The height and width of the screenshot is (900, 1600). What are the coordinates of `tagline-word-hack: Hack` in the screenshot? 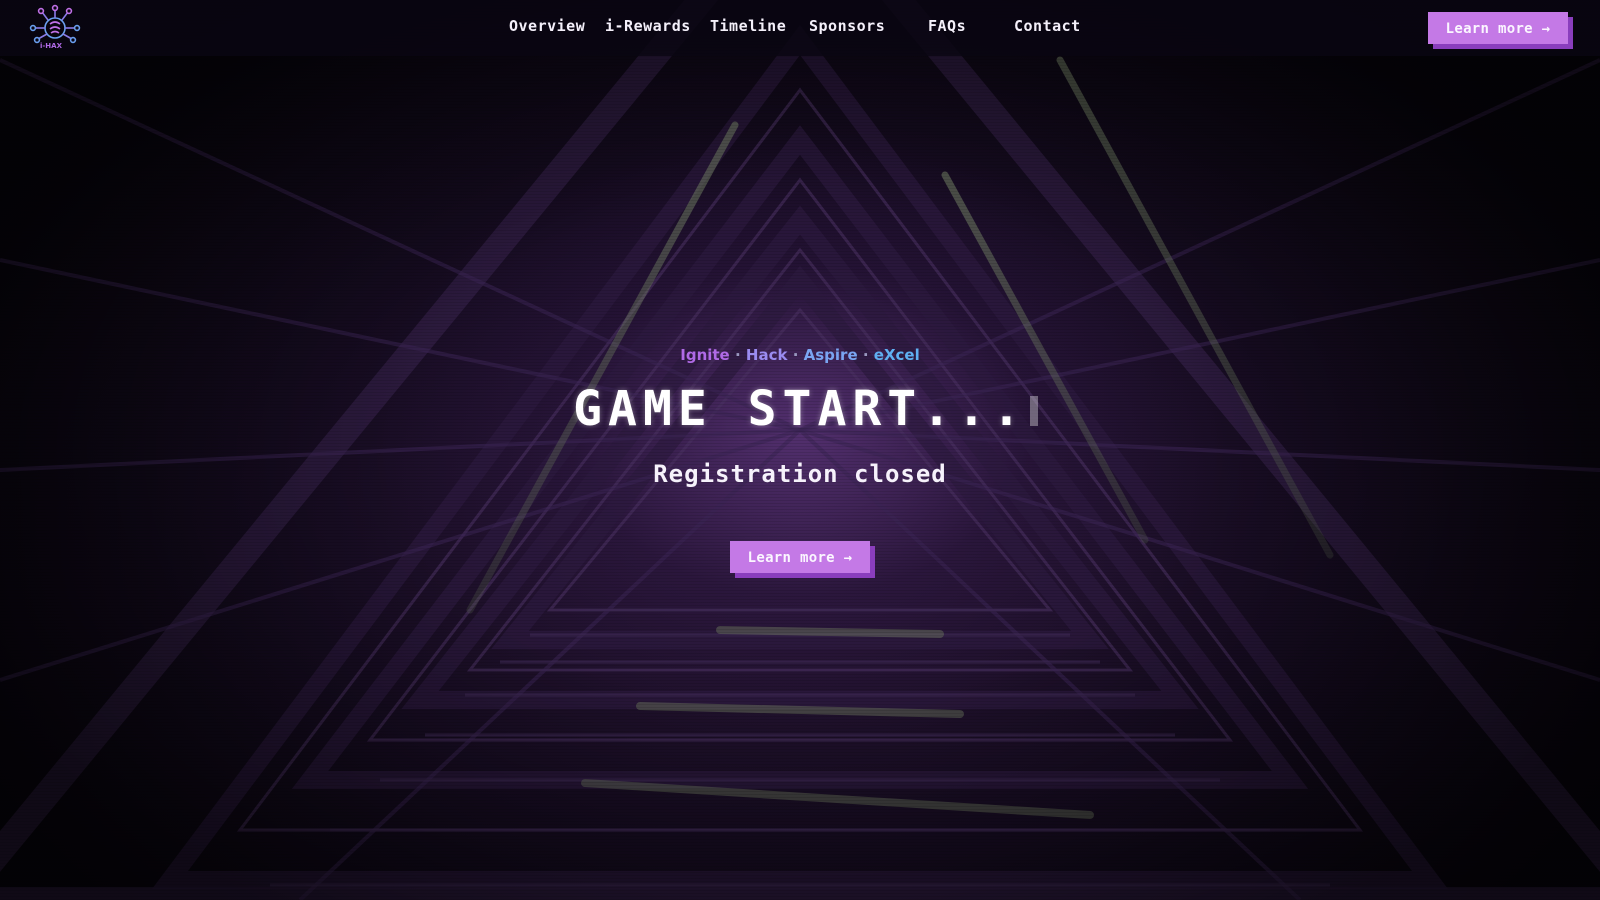 It's located at (766, 355).